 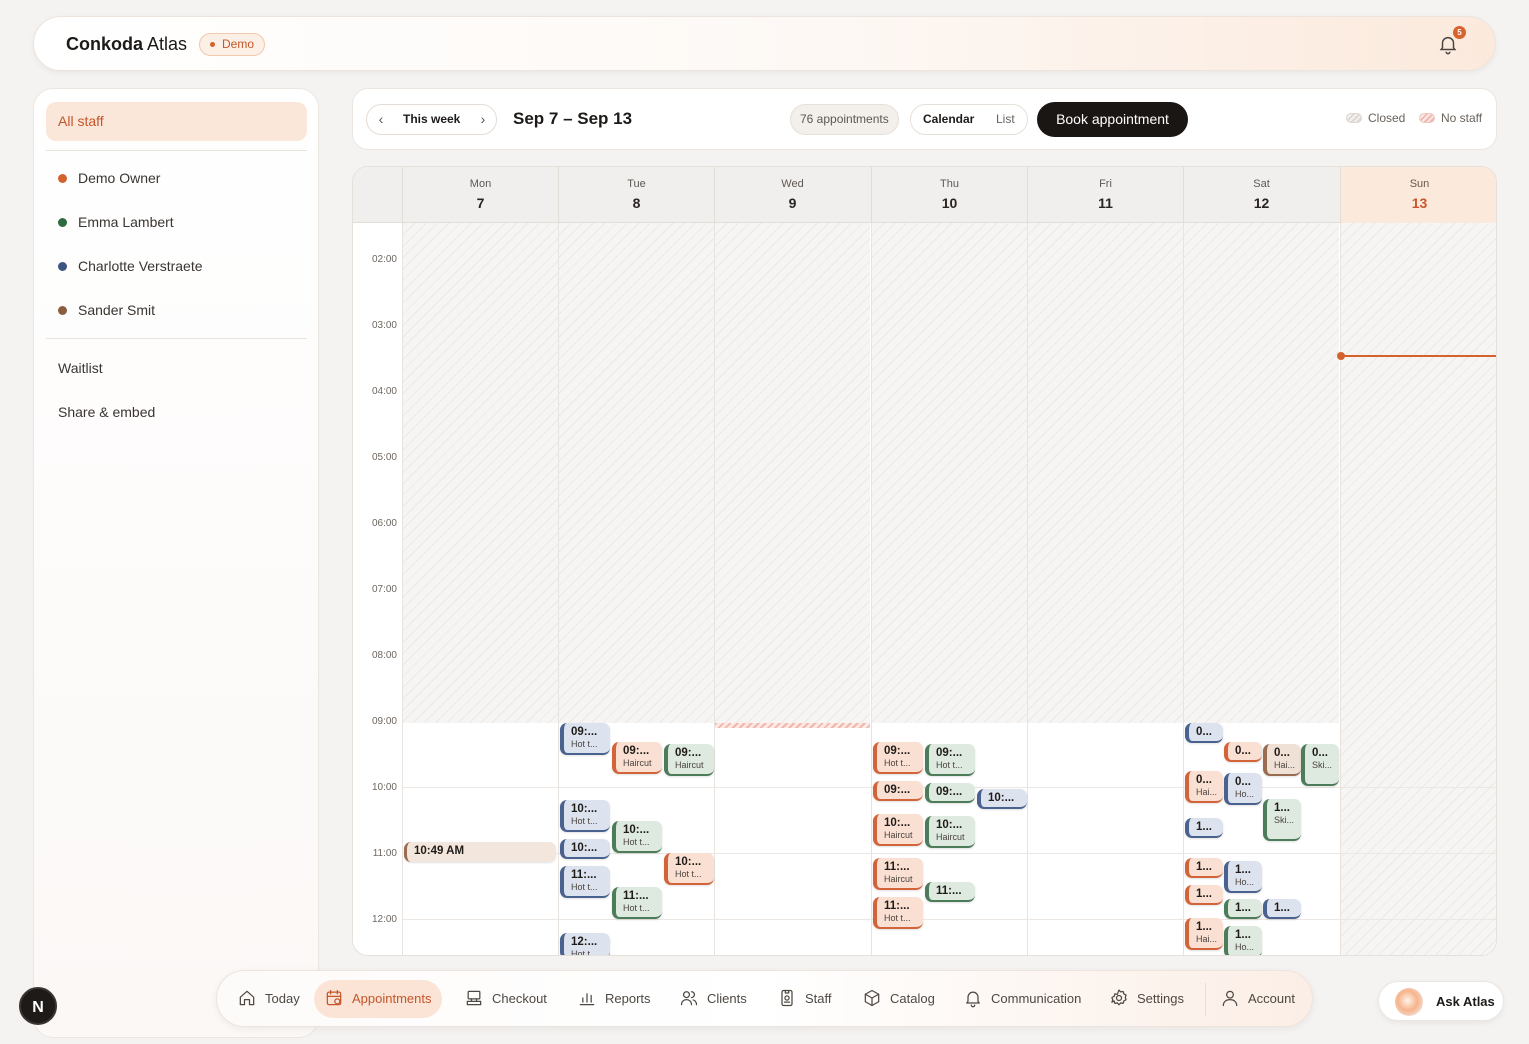 What do you see at coordinates (1427, 118) in the screenshot?
I see `no-staff-swatch` at bounding box center [1427, 118].